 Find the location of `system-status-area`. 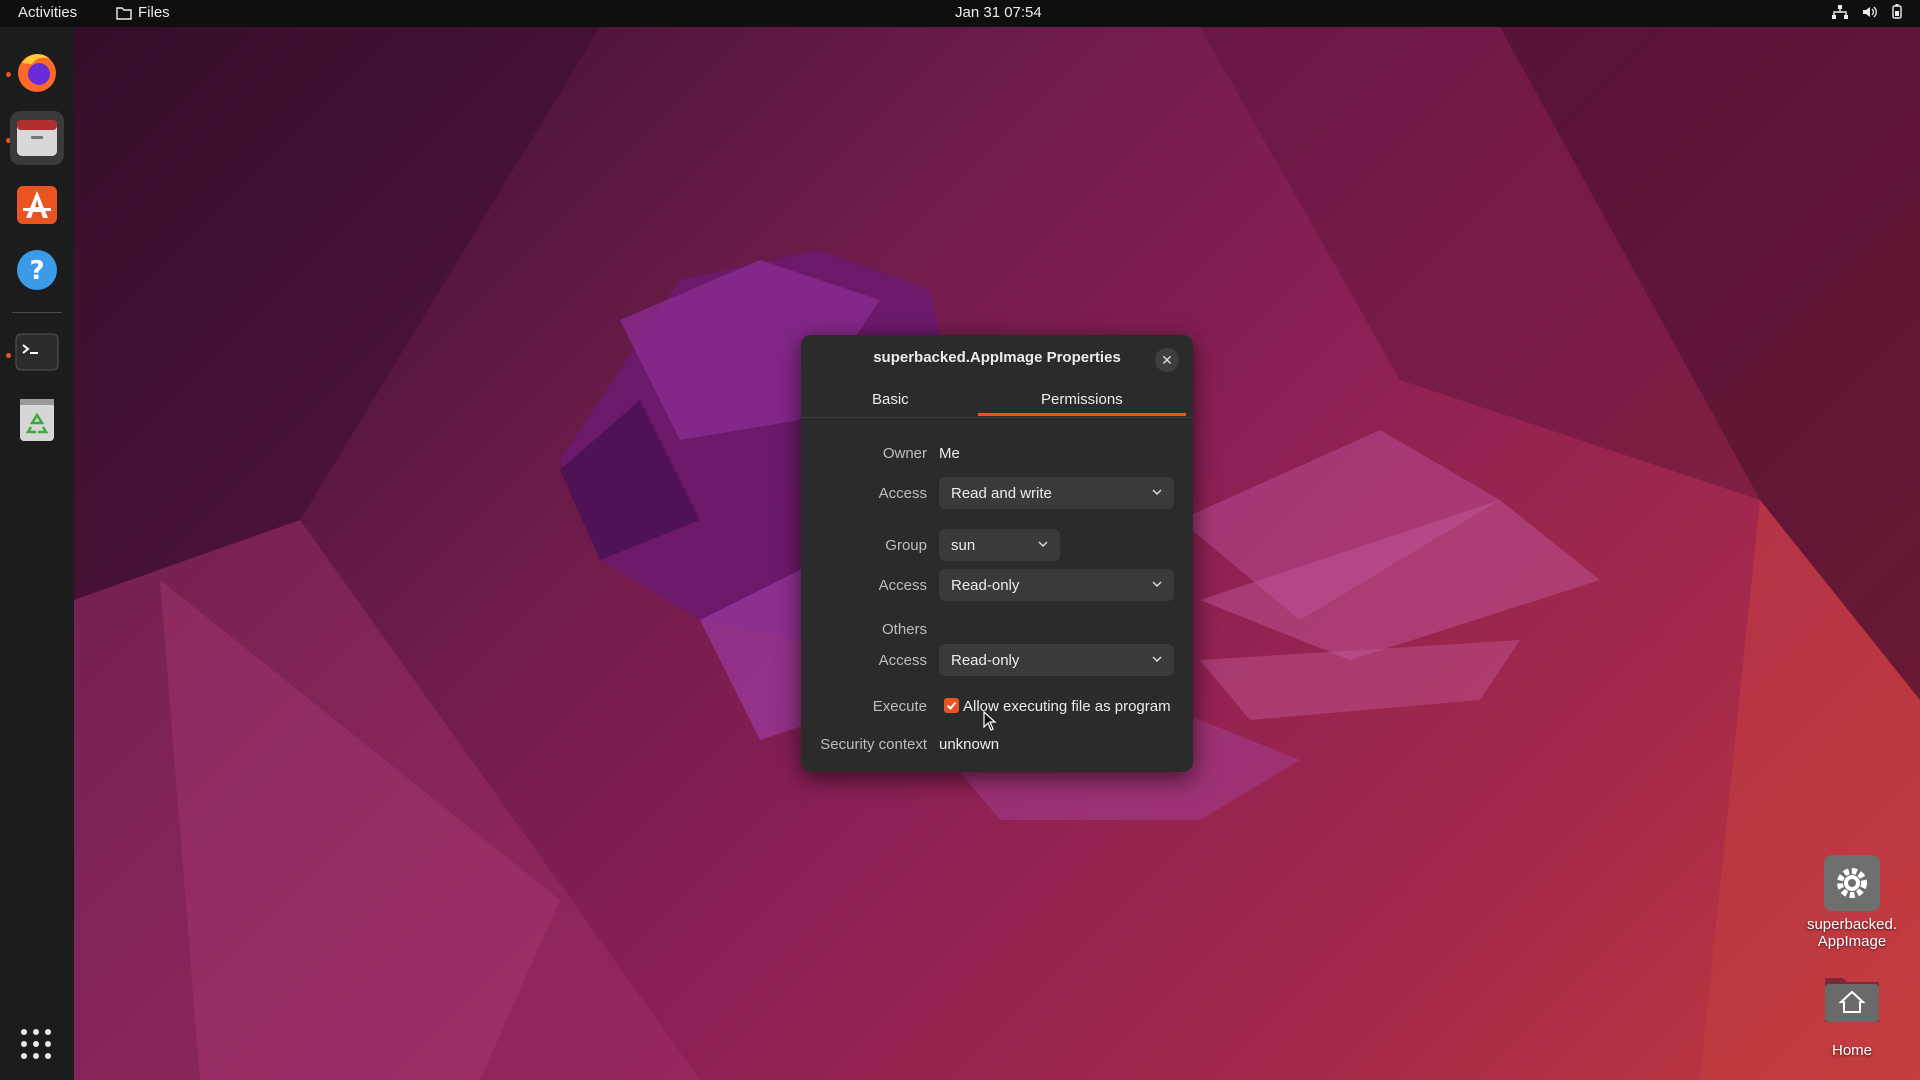

system-status-area is located at coordinates (1867, 11).